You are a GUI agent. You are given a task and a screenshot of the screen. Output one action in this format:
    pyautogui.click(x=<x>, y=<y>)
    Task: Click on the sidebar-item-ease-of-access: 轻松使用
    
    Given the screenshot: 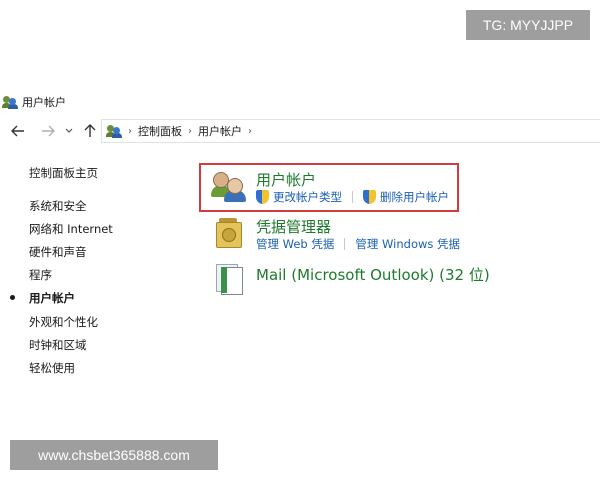 What is the action you would take?
    pyautogui.click(x=52, y=368)
    